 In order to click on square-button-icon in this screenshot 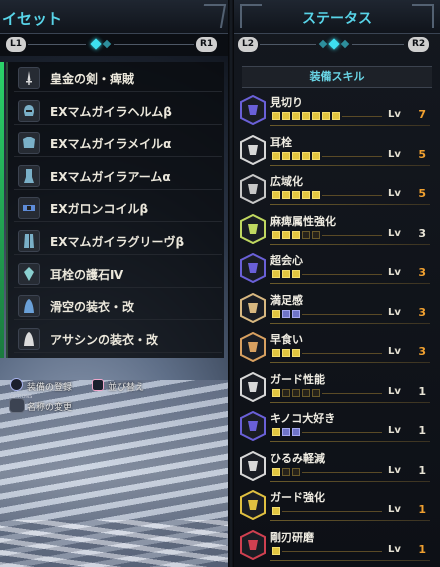, I will do `click(98, 385)`.